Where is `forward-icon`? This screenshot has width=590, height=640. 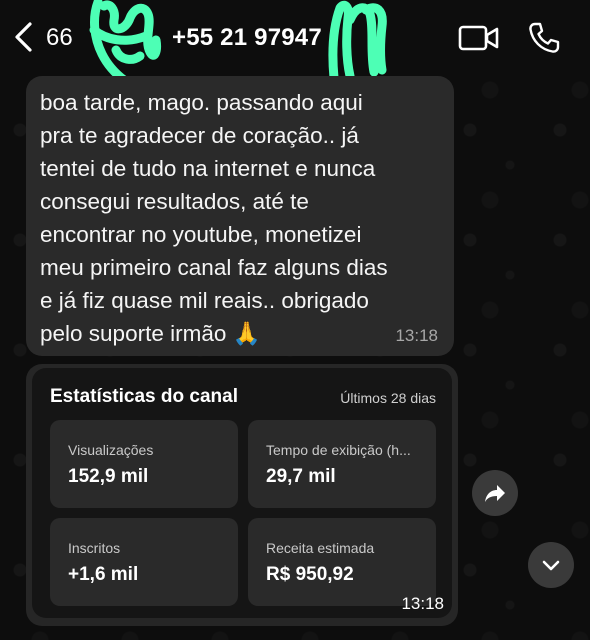
forward-icon is located at coordinates (495, 493).